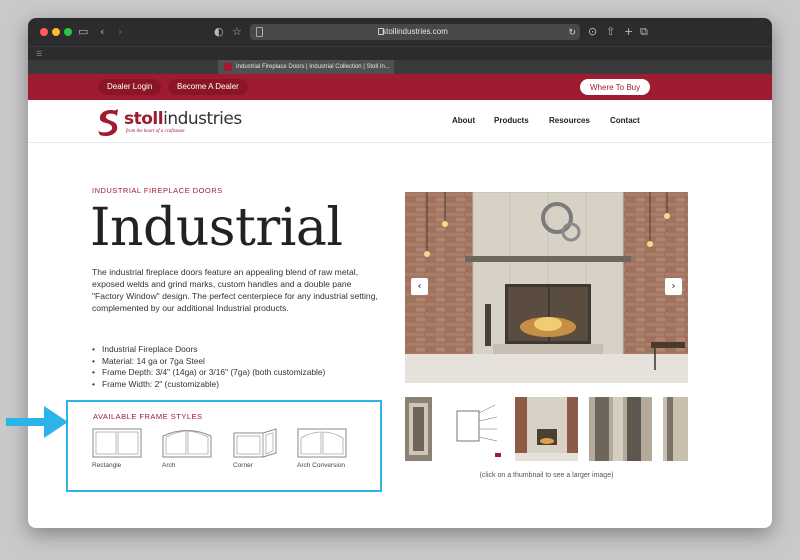  Describe the element at coordinates (242, 385) in the screenshot. I see `spec-item: Frame Width: 2" (customizable)` at that location.